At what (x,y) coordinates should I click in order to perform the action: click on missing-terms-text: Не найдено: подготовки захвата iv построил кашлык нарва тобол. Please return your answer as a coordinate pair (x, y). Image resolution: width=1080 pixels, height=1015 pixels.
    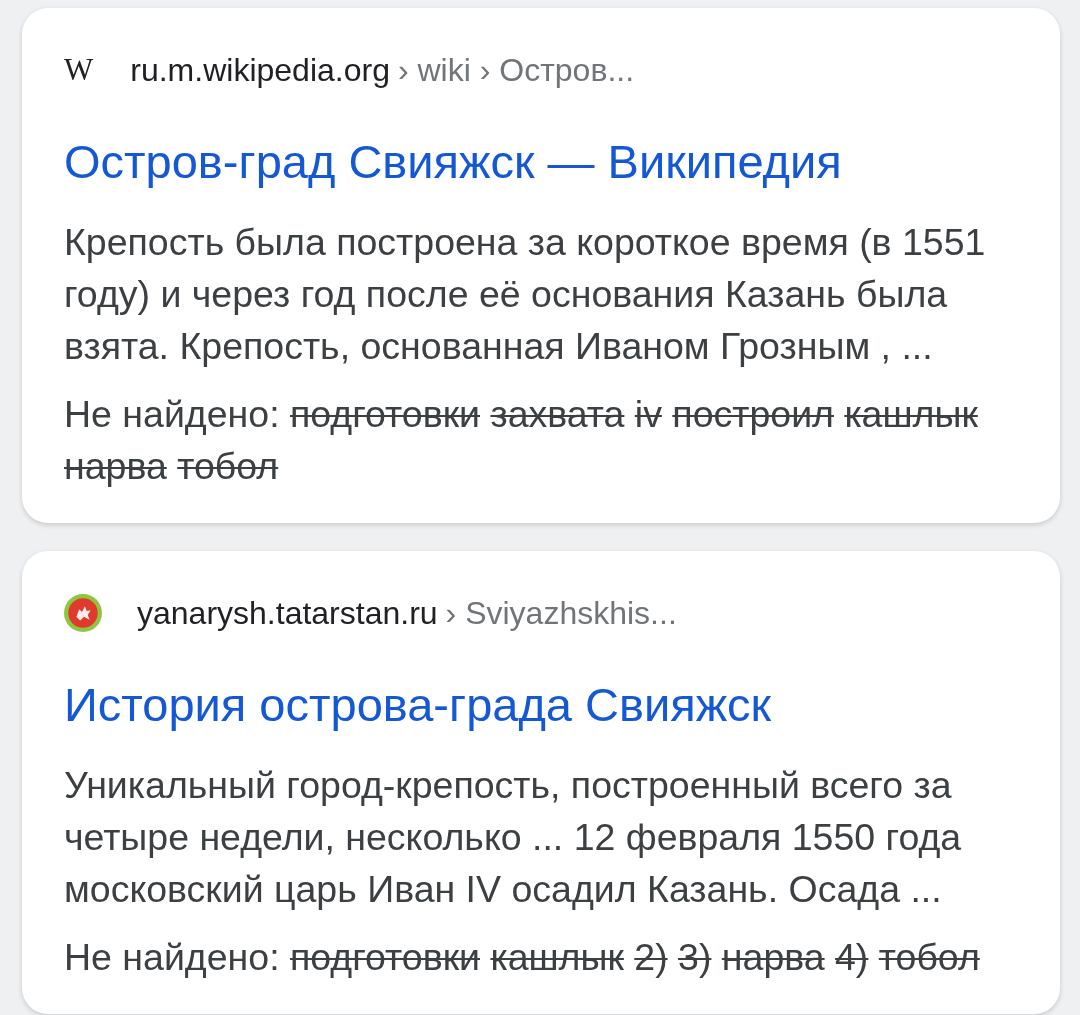
    Looking at the image, I should click on (521, 440).